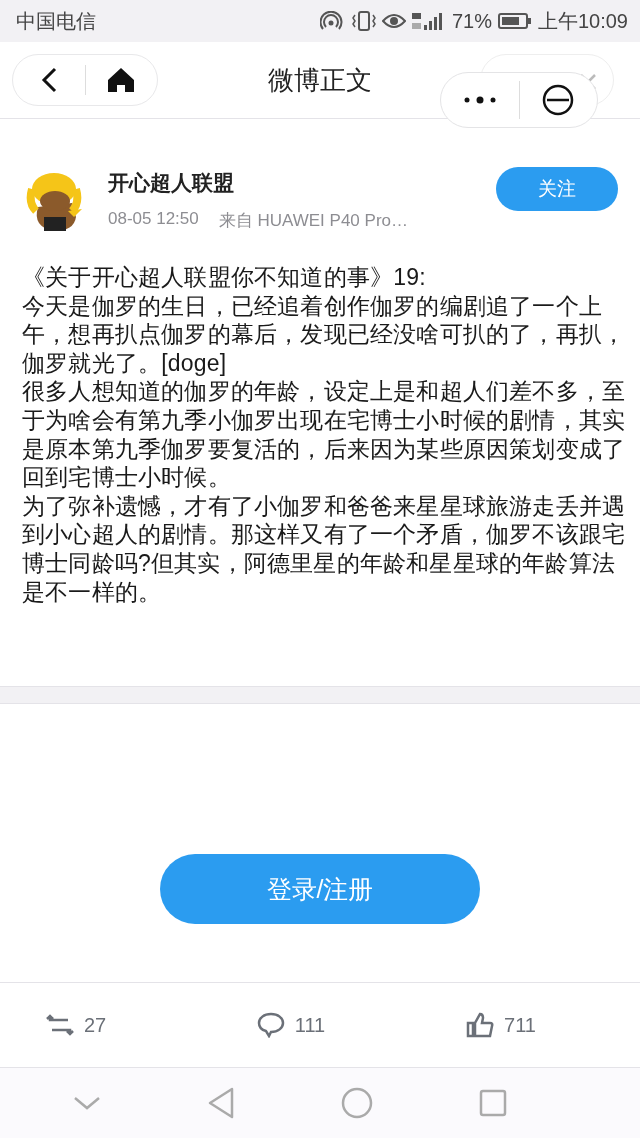 This screenshot has height=1138, width=640. I want to click on page-title: 微博正文, so click(320, 80).